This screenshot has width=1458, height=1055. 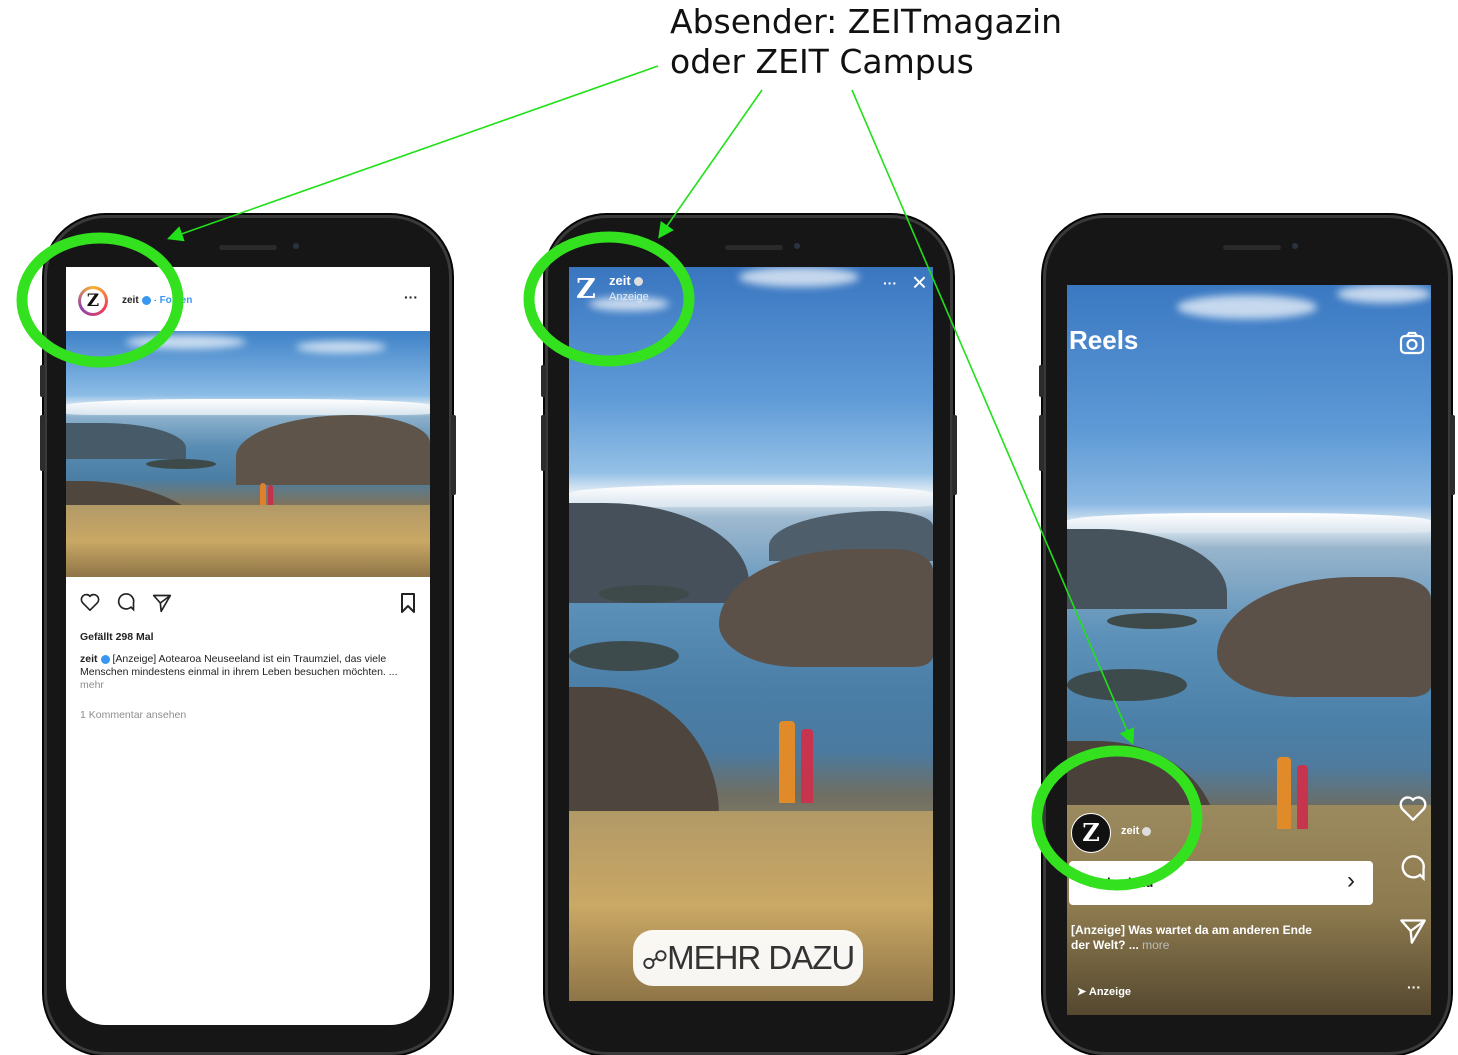 I want to click on sponsored-row: ➤ Anzeige, so click(x=1104, y=991).